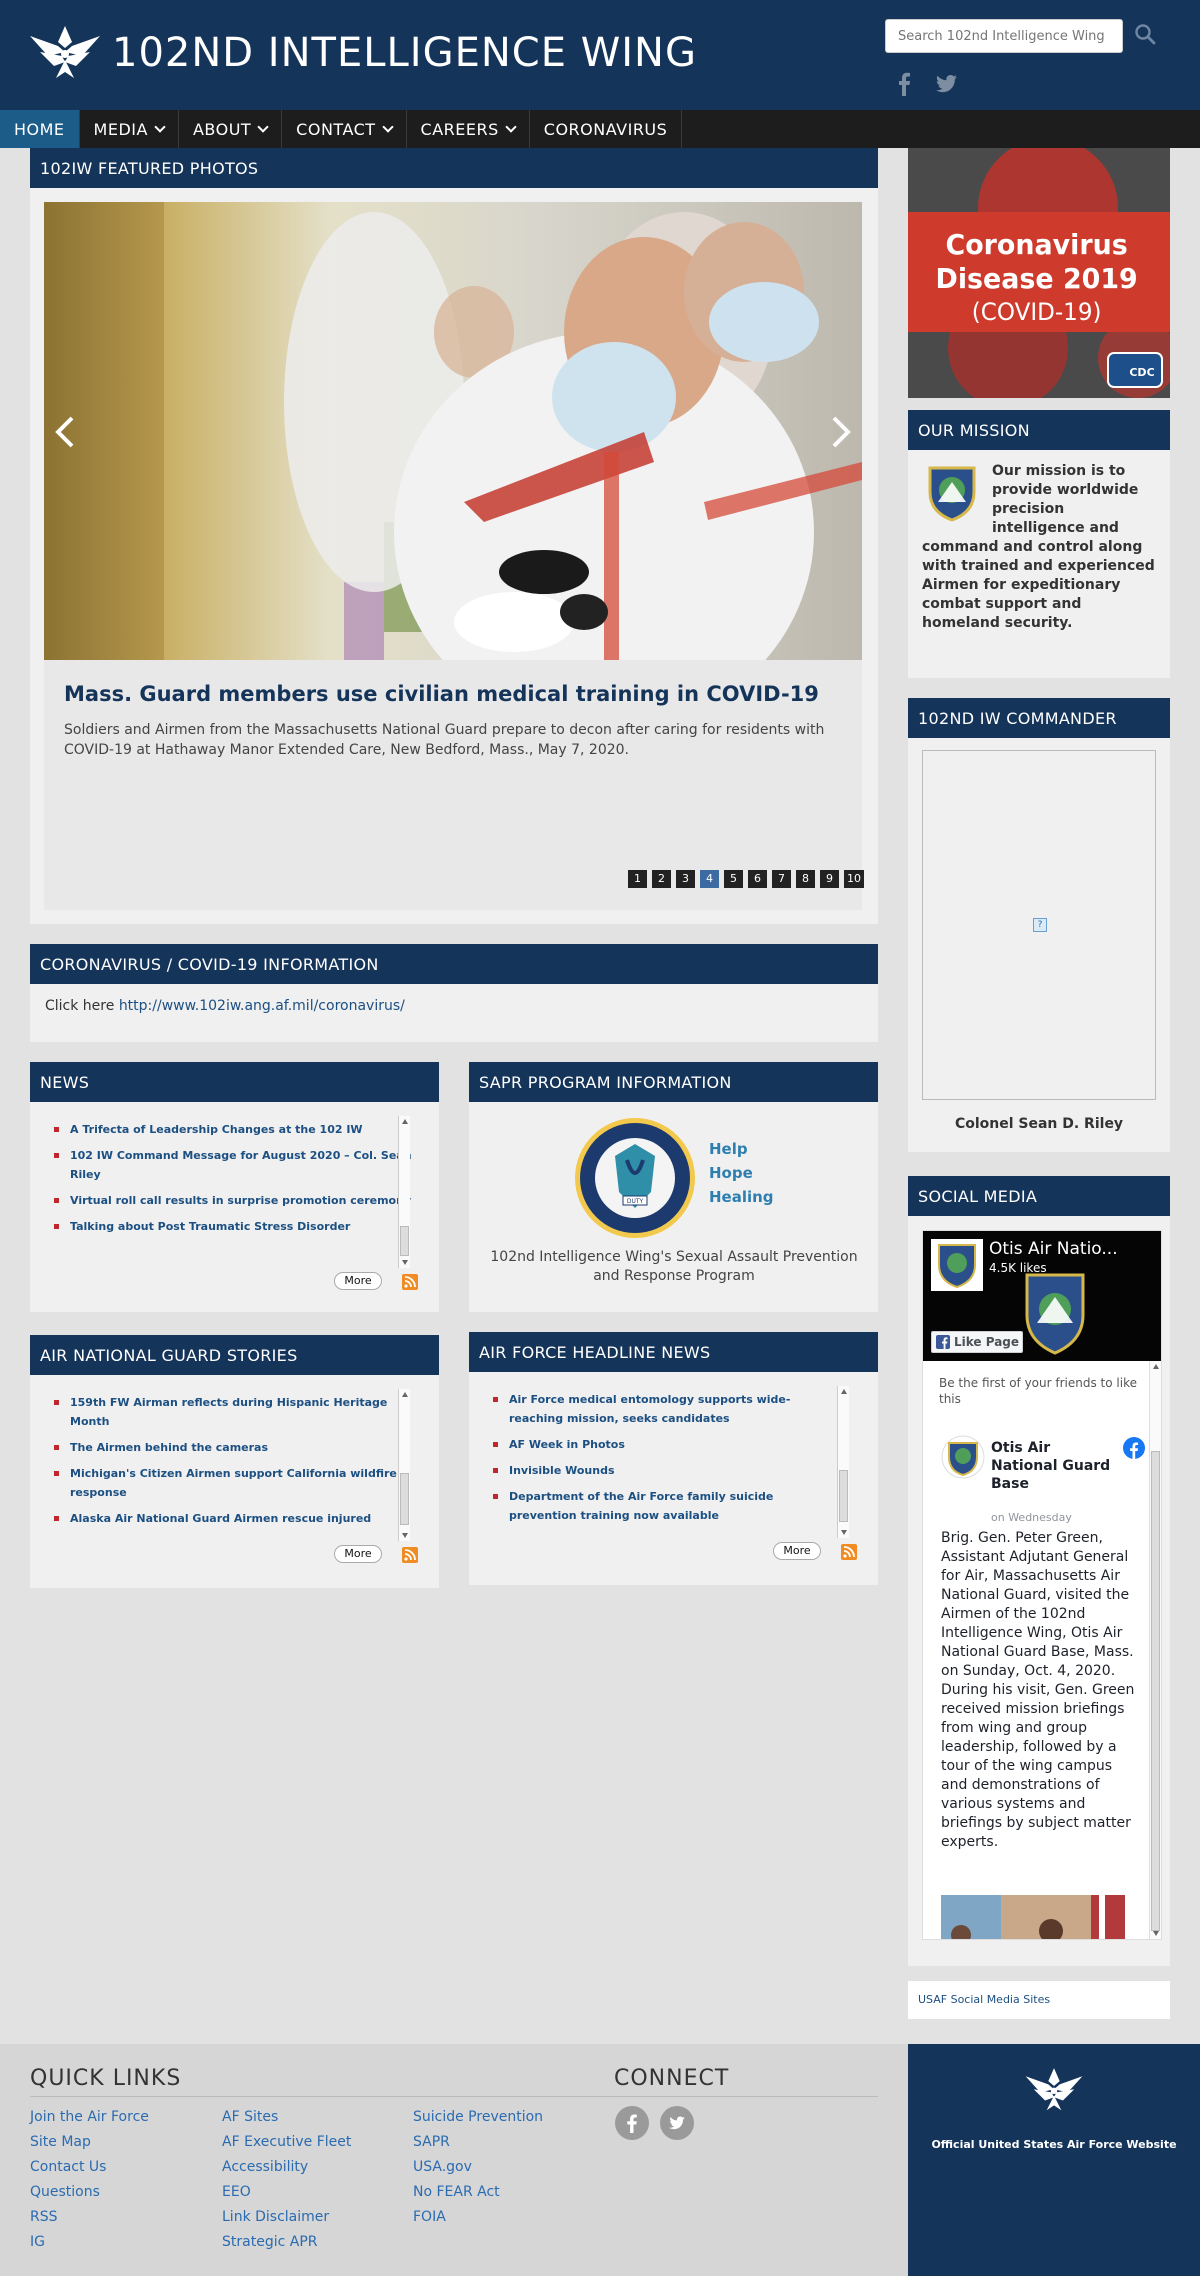  Describe the element at coordinates (286, 2167) in the screenshot. I see `quick-link: Accessibility` at that location.